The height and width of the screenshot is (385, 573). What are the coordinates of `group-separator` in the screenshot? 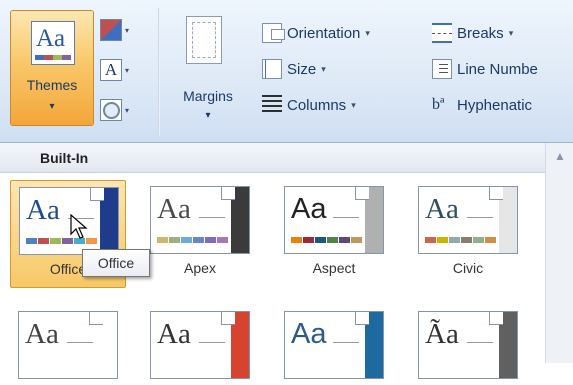 It's located at (159, 72).